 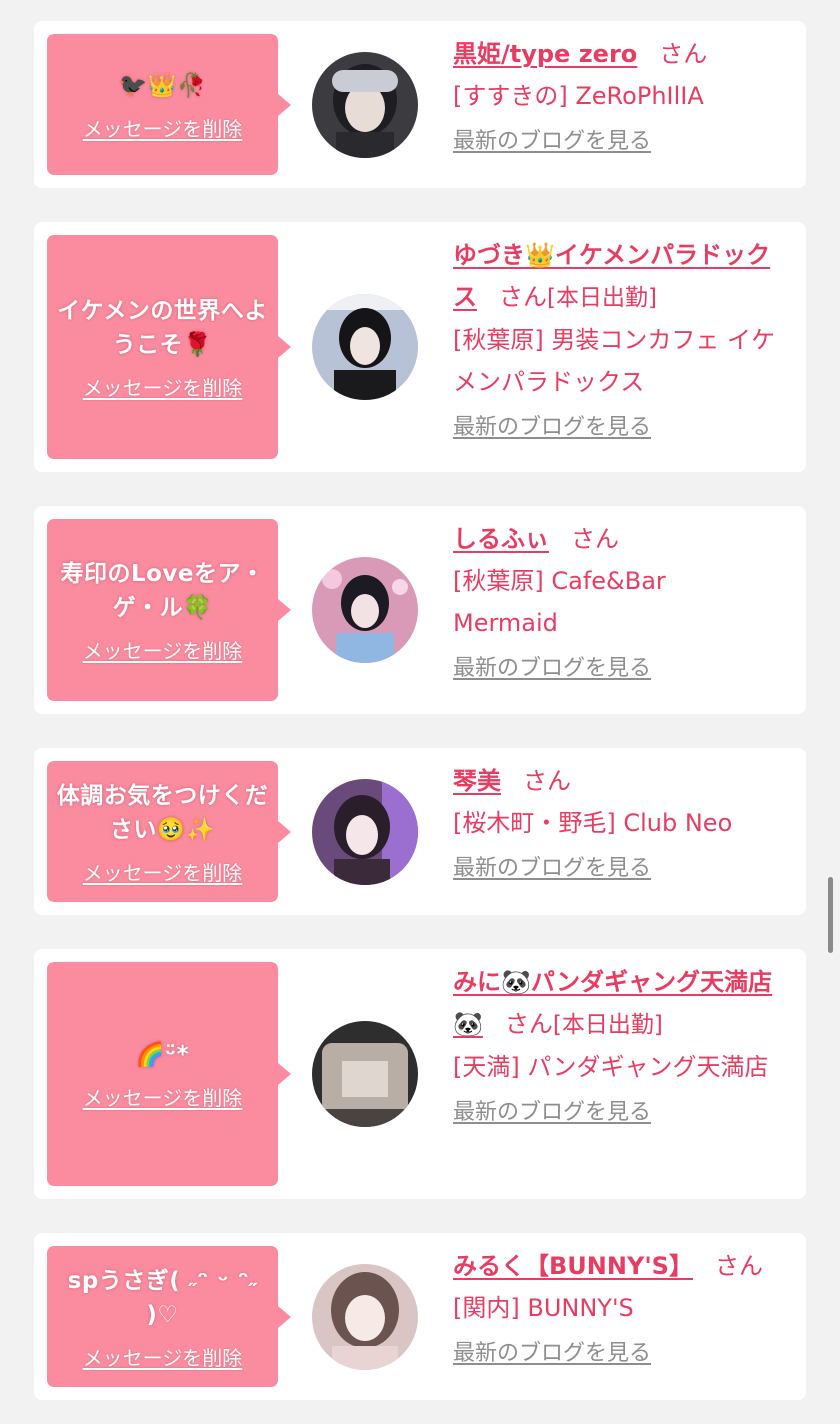 I want to click on message-bubble: spうさぎ( ˶ᵔ ᵕ ᵔ˶ )♡ メッセージを削除, so click(x=169, y=1316).